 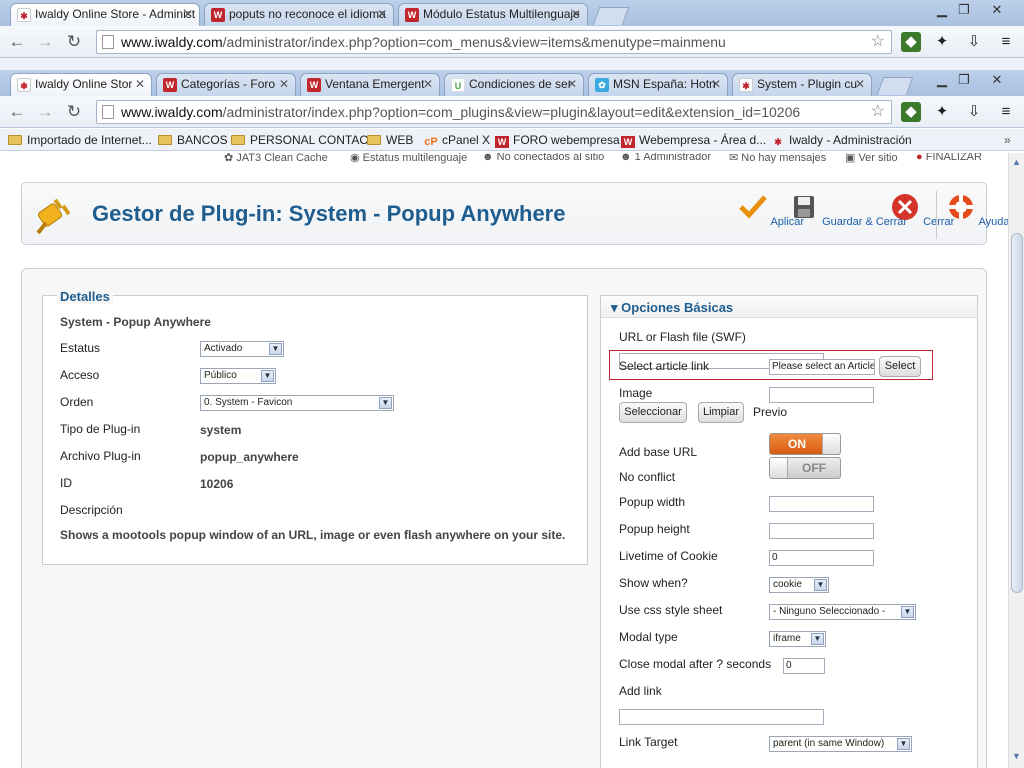 I want to click on bookmark-iwaldy-admin: ✱ Iwaldy - Administración, so click(x=841, y=140).